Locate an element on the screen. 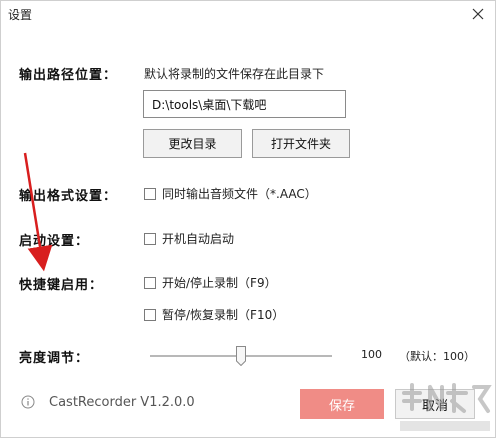  window-title: 设置 is located at coordinates (20, 15).